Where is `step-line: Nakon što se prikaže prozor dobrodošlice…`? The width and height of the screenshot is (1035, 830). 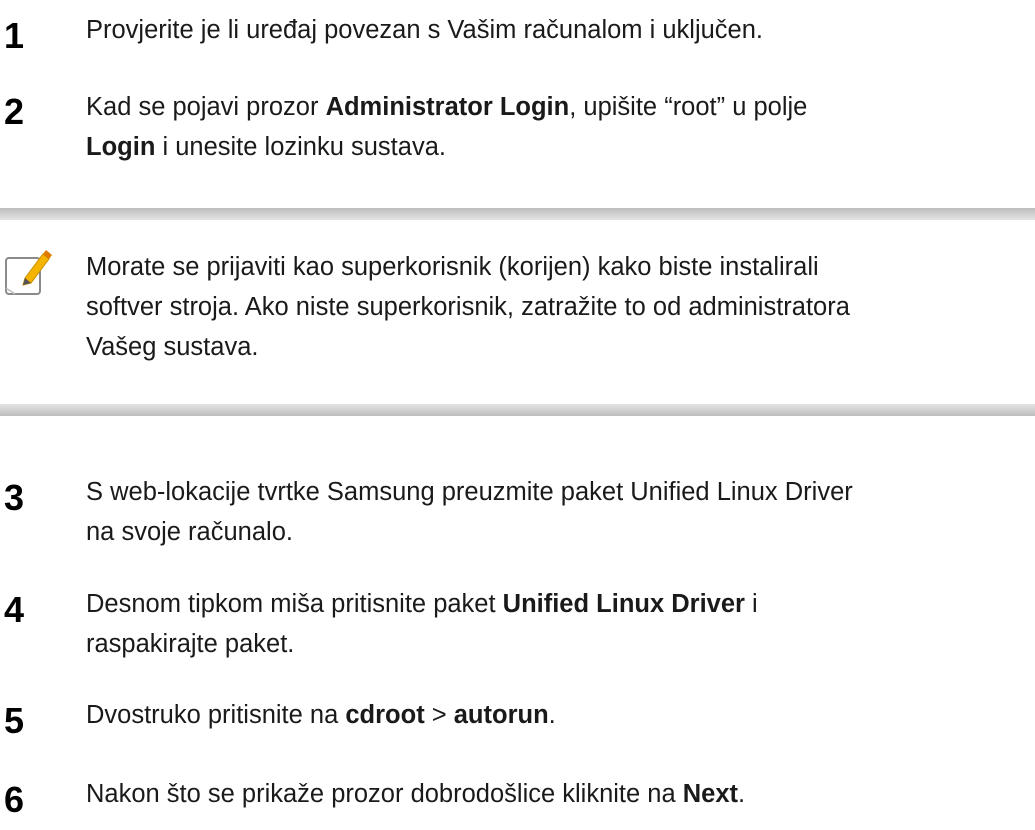
step-line: Nakon što se prikaže prozor dobrodošlice… is located at coordinates (416, 794).